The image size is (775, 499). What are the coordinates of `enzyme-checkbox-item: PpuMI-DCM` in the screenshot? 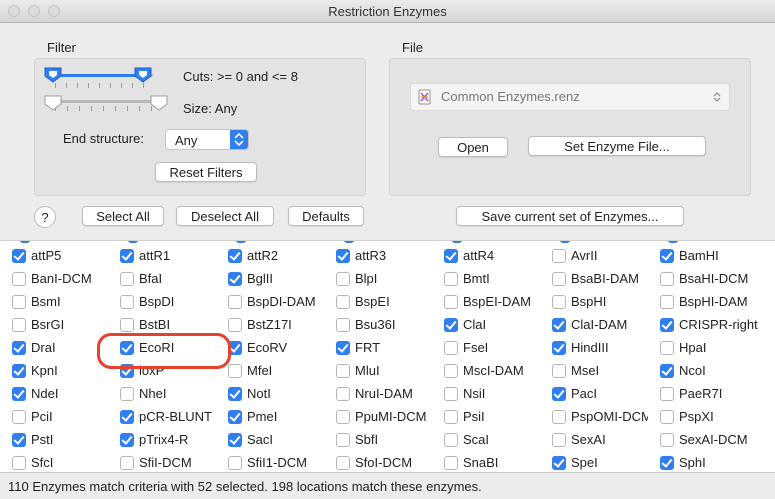 It's located at (378, 417).